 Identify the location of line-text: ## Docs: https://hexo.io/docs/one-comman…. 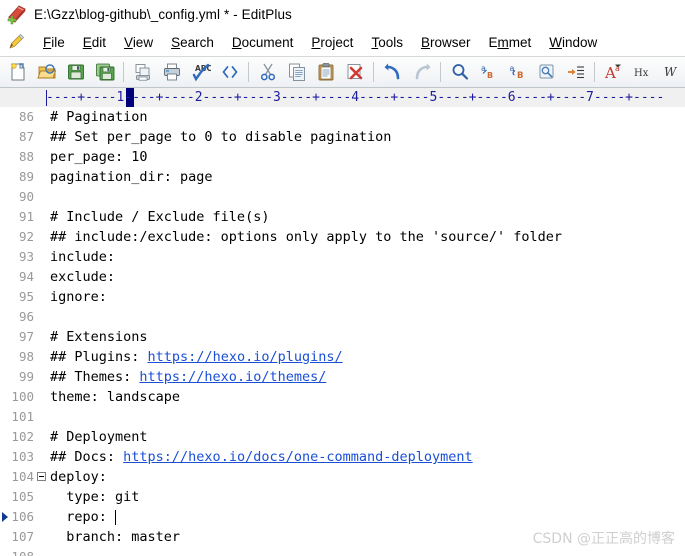
(261, 457).